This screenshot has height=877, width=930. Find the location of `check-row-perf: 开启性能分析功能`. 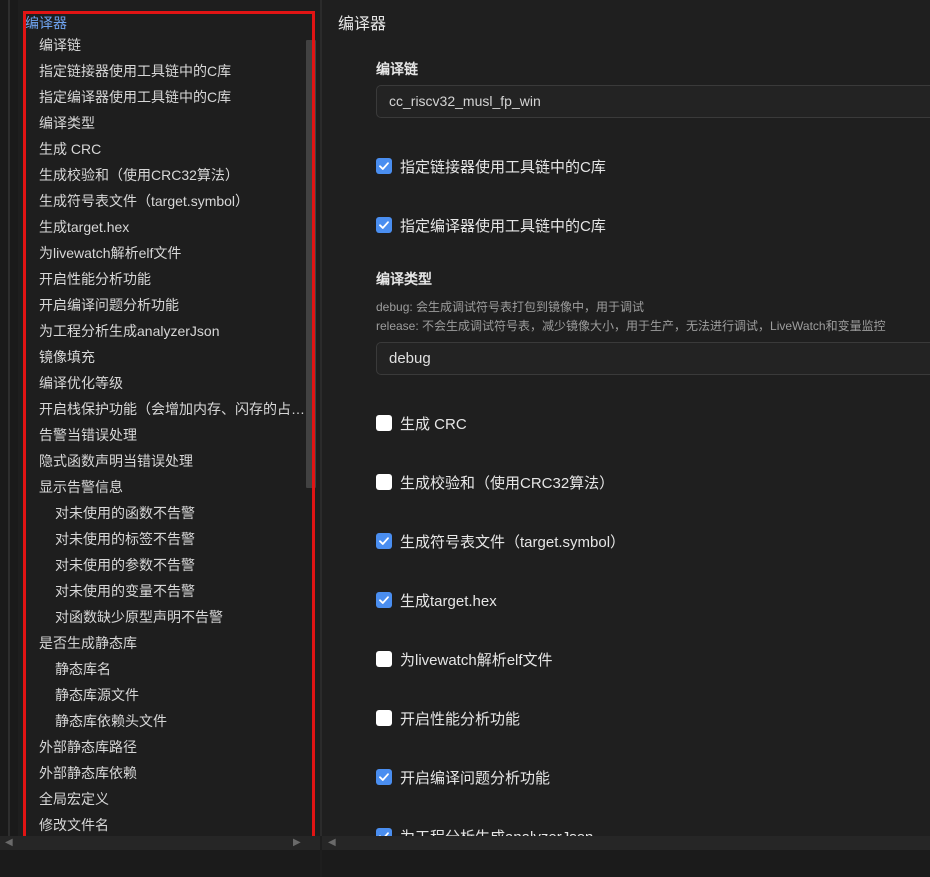

check-row-perf: 开启性能分析功能 is located at coordinates (448, 718).